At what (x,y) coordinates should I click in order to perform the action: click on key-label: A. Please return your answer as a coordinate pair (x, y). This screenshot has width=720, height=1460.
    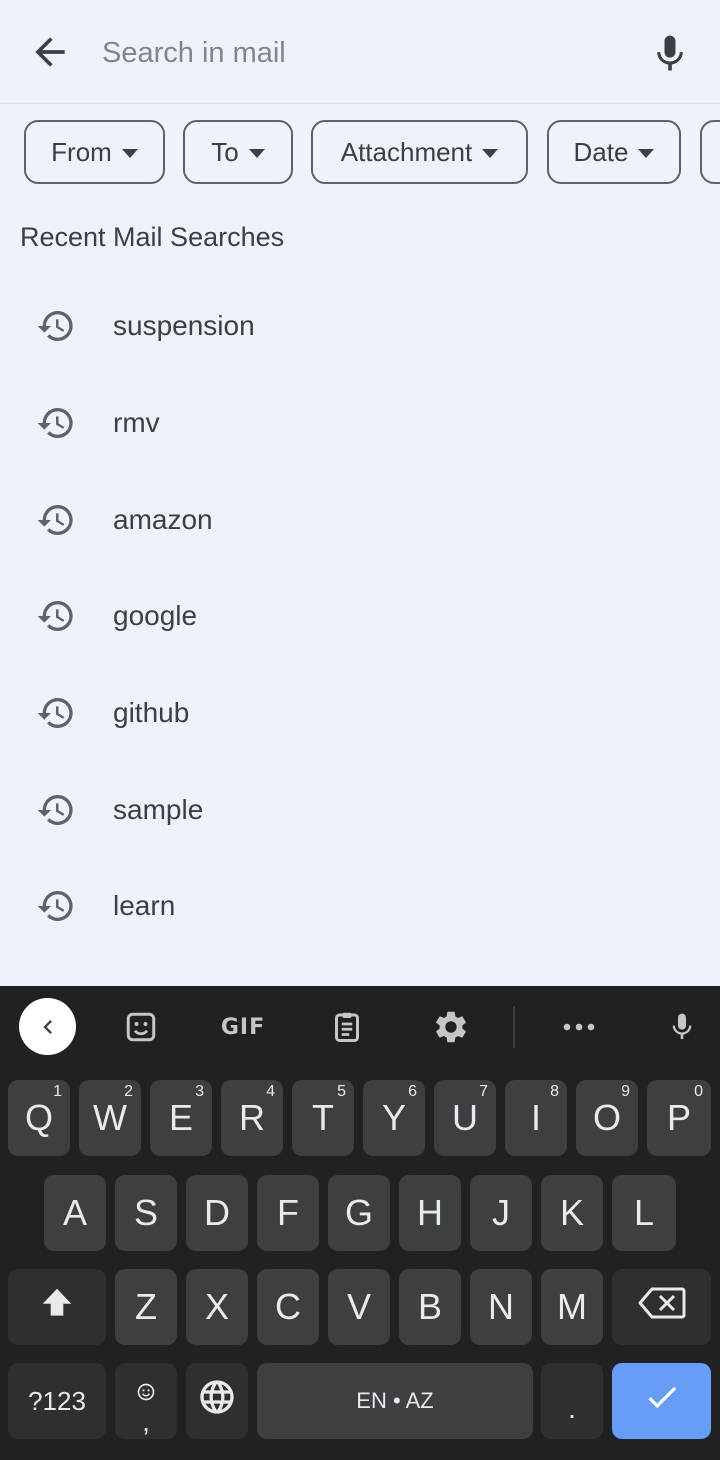
    Looking at the image, I should click on (74, 1212).